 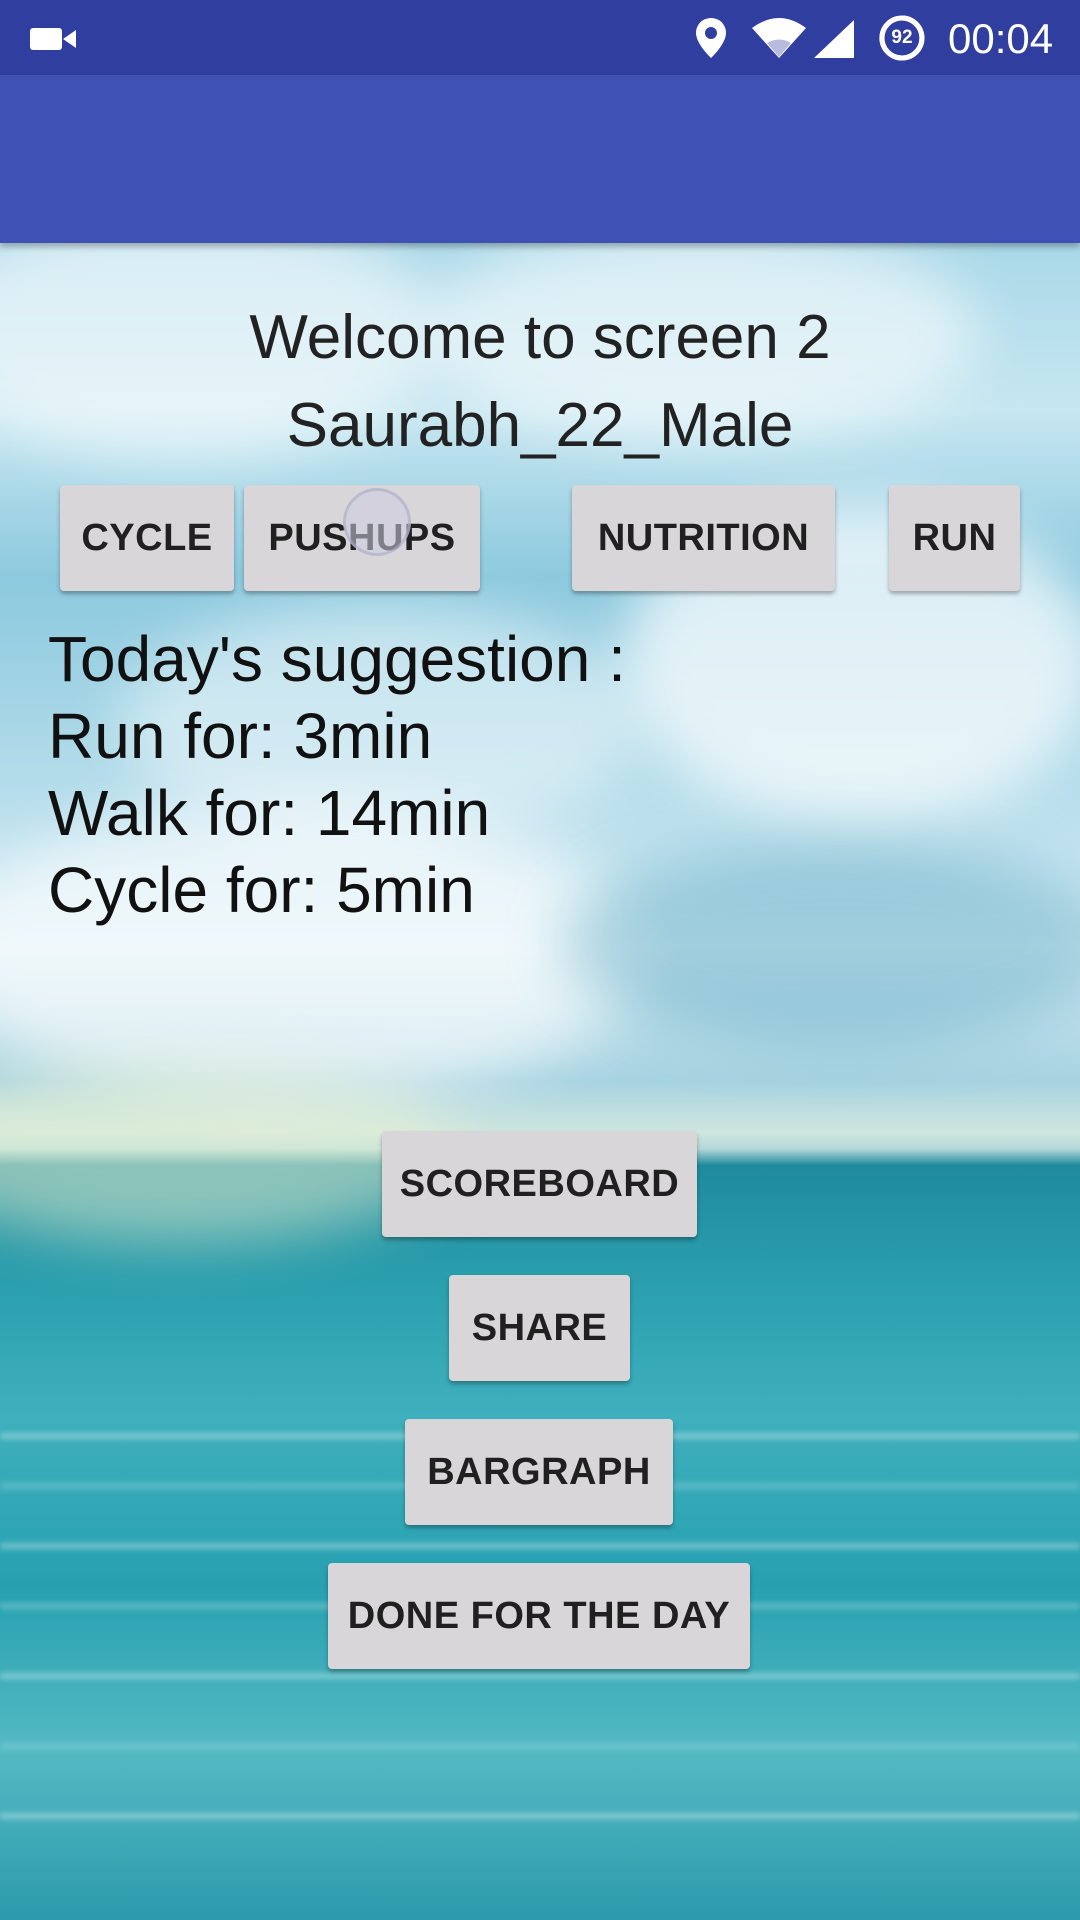 What do you see at coordinates (539, 1328) in the screenshot?
I see `share-button: SHARE` at bounding box center [539, 1328].